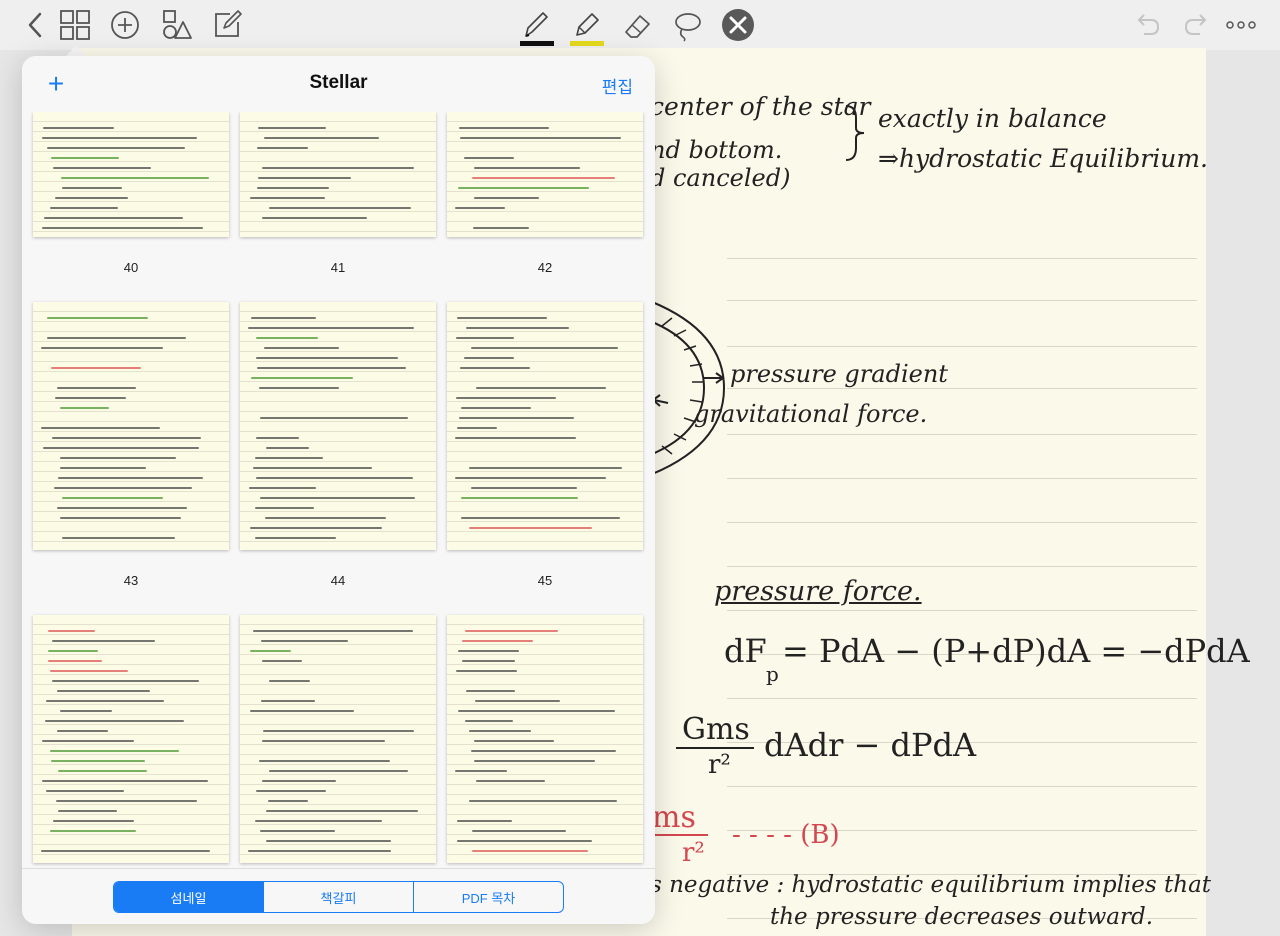  I want to click on back-icon, so click(35, 25).